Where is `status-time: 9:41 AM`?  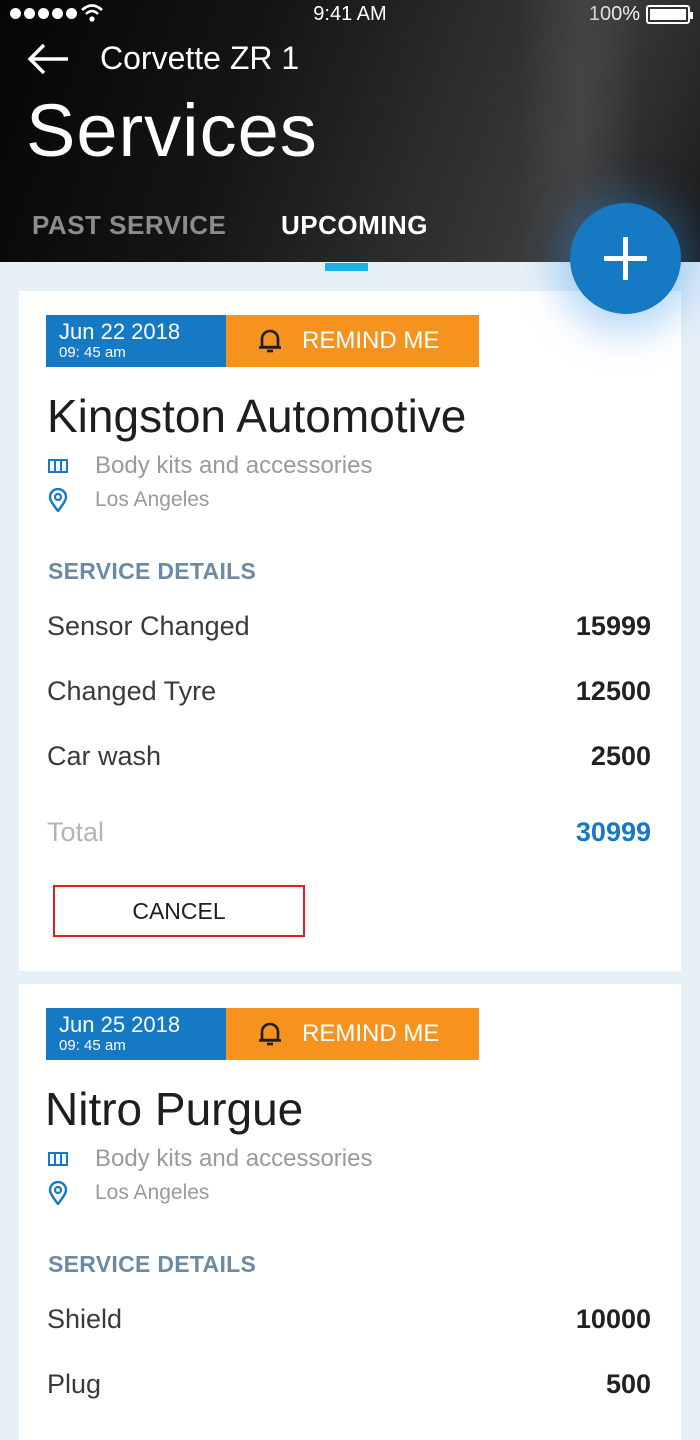
status-time: 9:41 AM is located at coordinates (350, 14).